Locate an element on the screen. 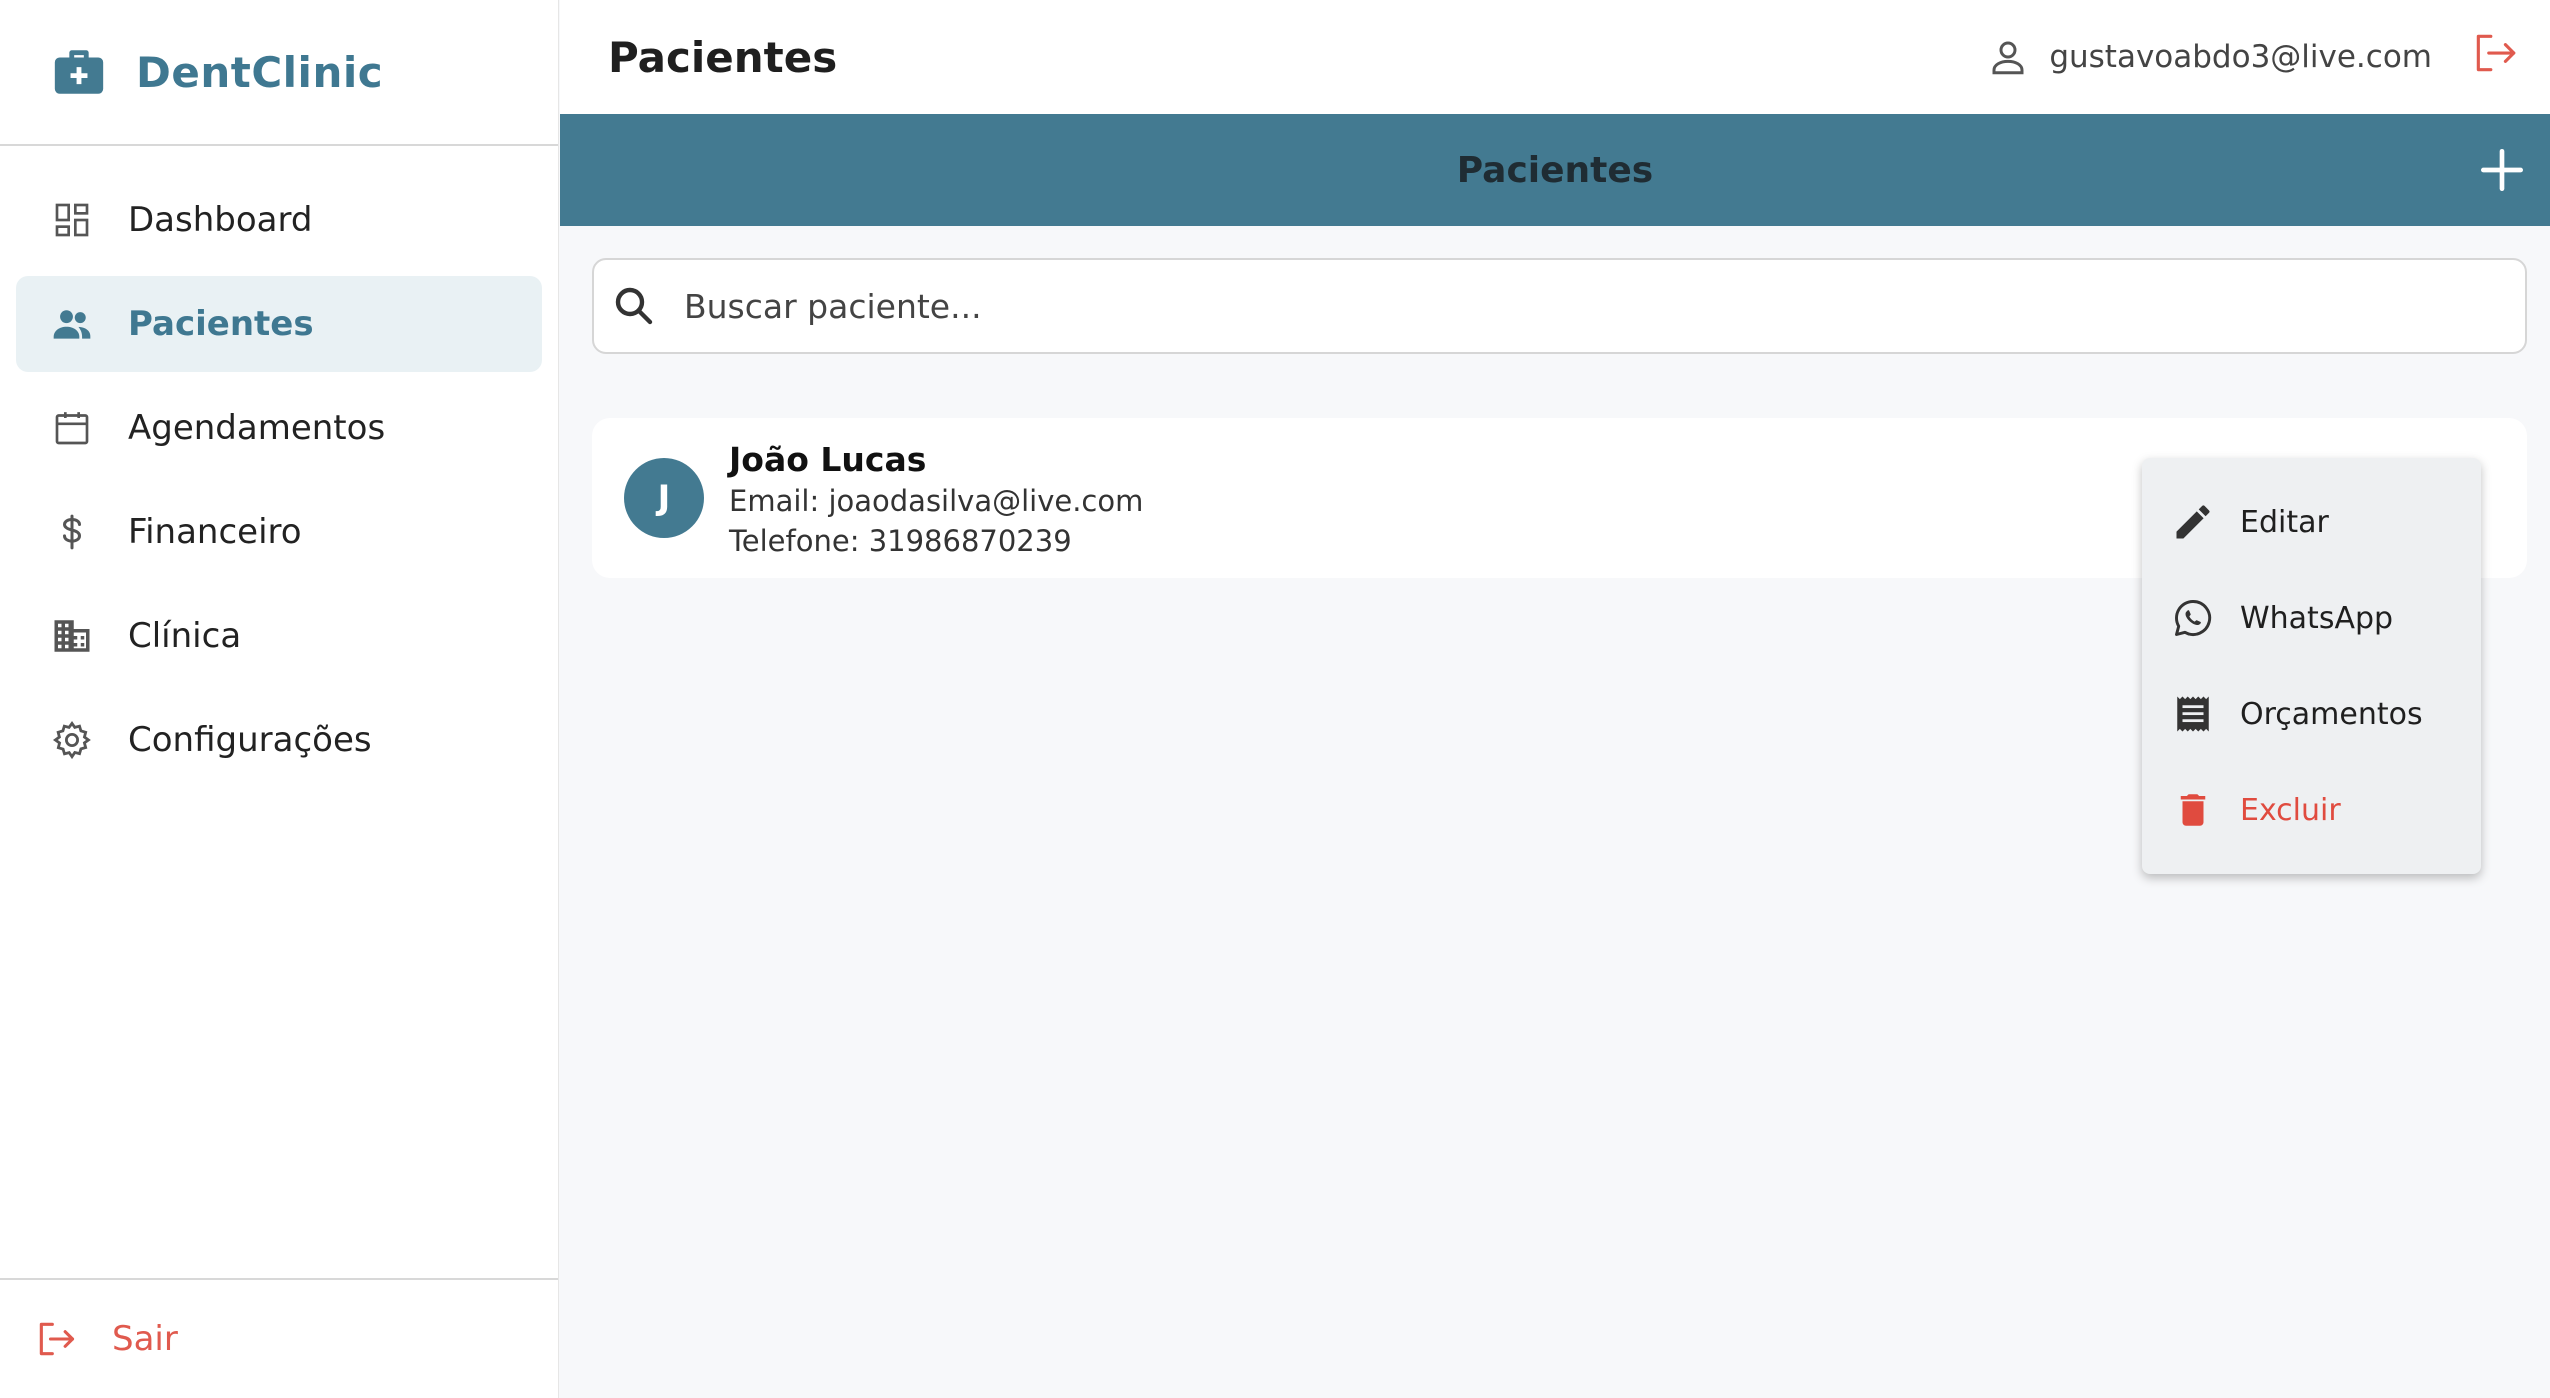  menu-item-label: WhatsApp is located at coordinates (2317, 618).